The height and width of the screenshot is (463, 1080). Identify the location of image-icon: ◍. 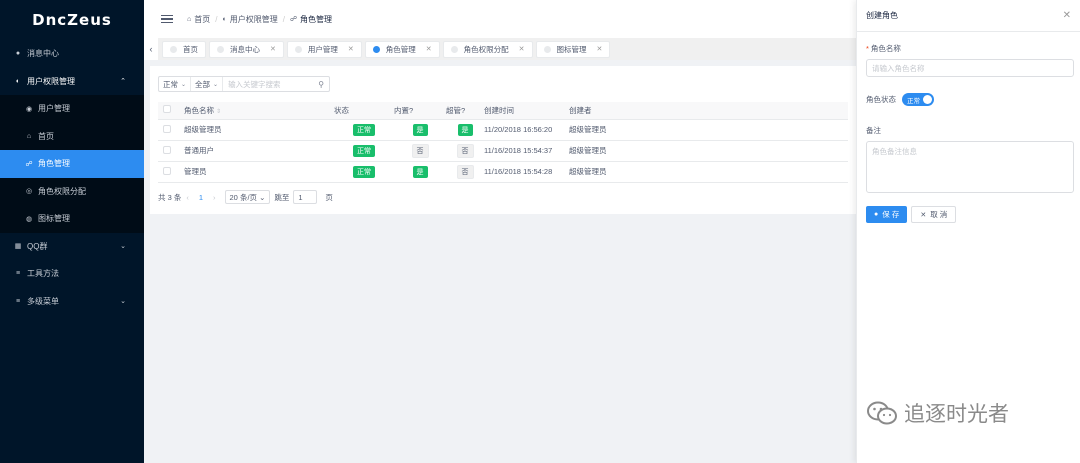
(29, 219).